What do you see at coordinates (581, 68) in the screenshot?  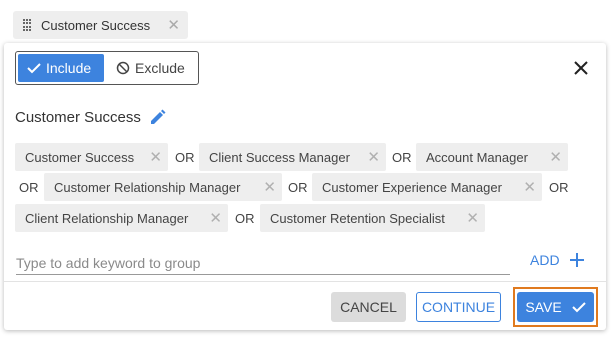 I see `close-icon` at bounding box center [581, 68].